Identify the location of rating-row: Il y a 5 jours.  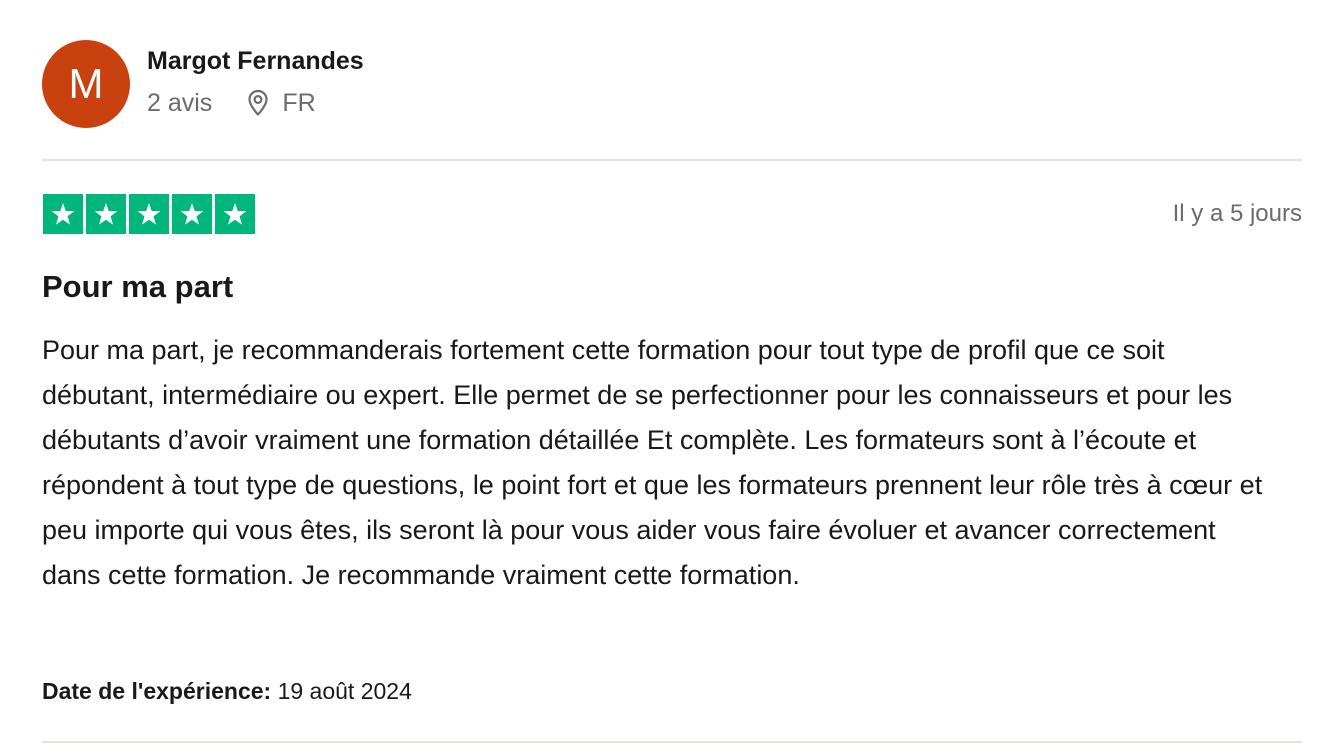
(672, 214).